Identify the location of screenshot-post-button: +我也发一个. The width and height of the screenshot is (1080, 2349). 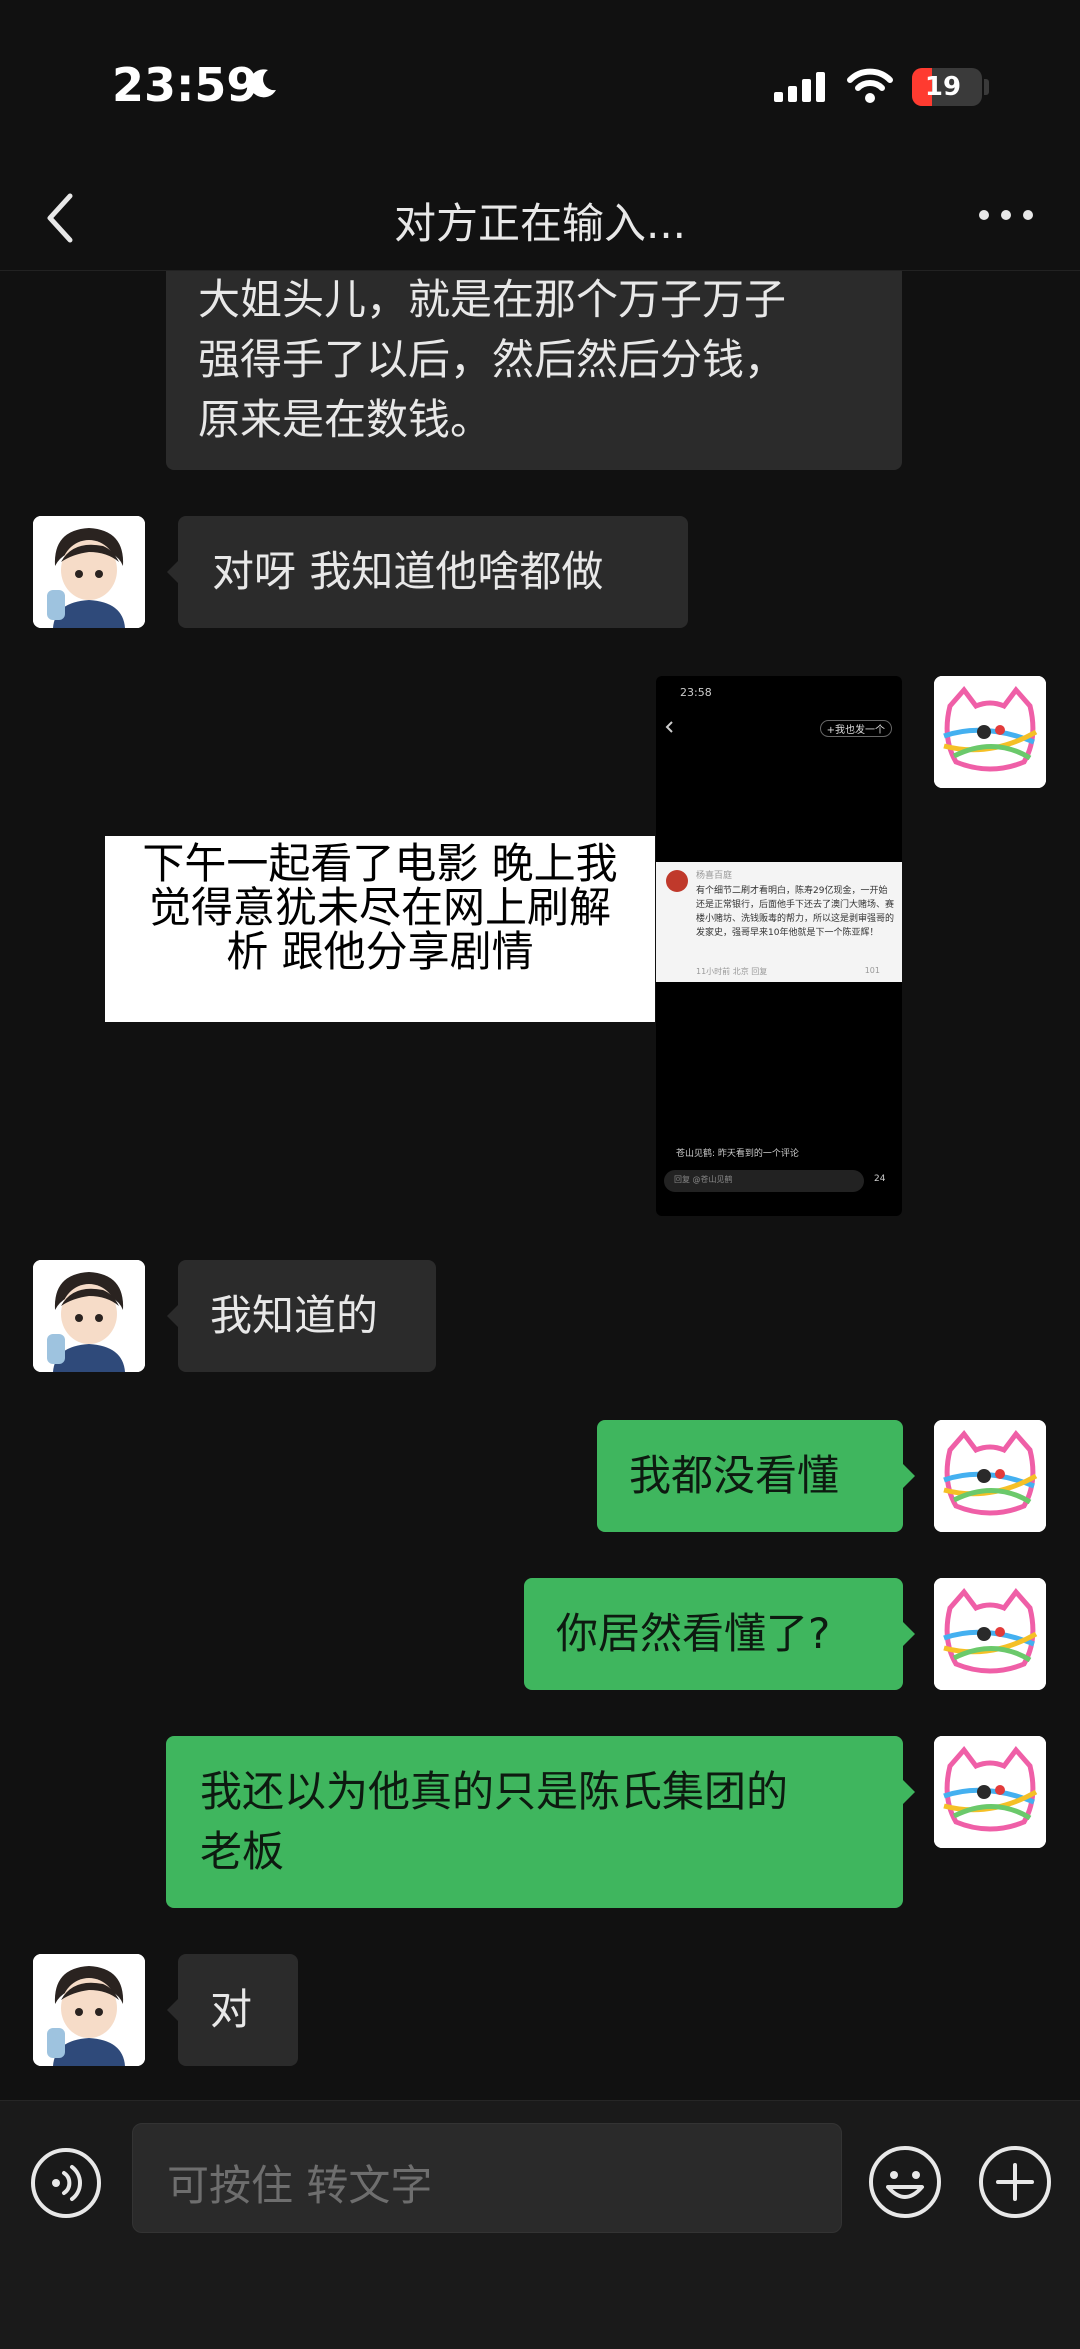
(855, 728).